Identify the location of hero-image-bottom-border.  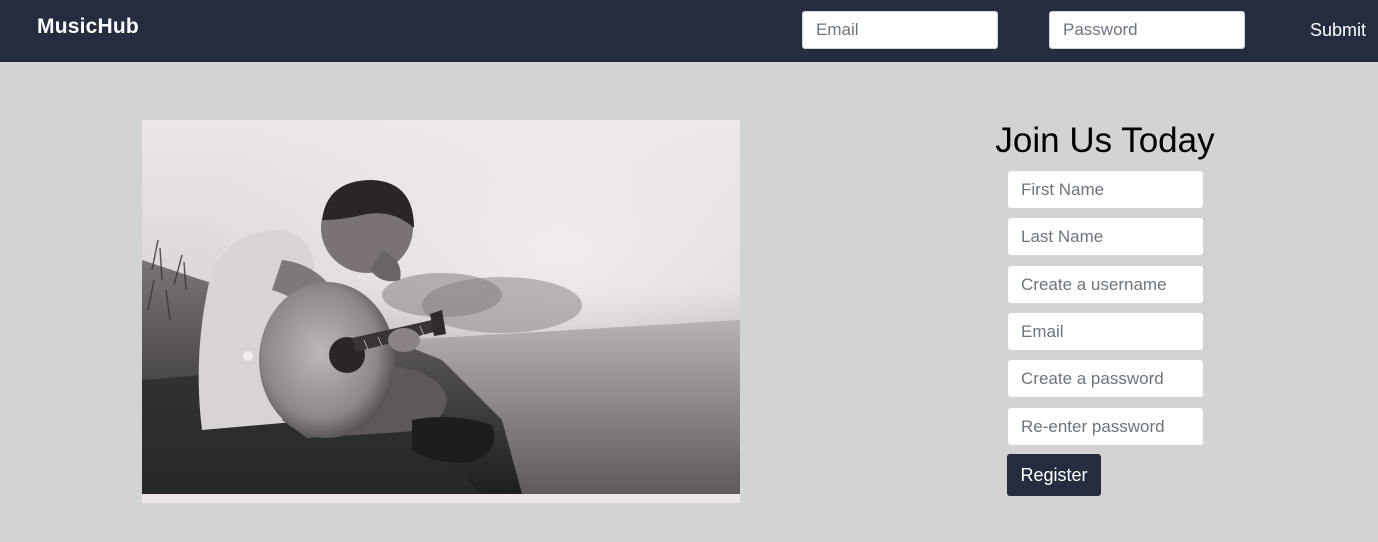
(441, 498).